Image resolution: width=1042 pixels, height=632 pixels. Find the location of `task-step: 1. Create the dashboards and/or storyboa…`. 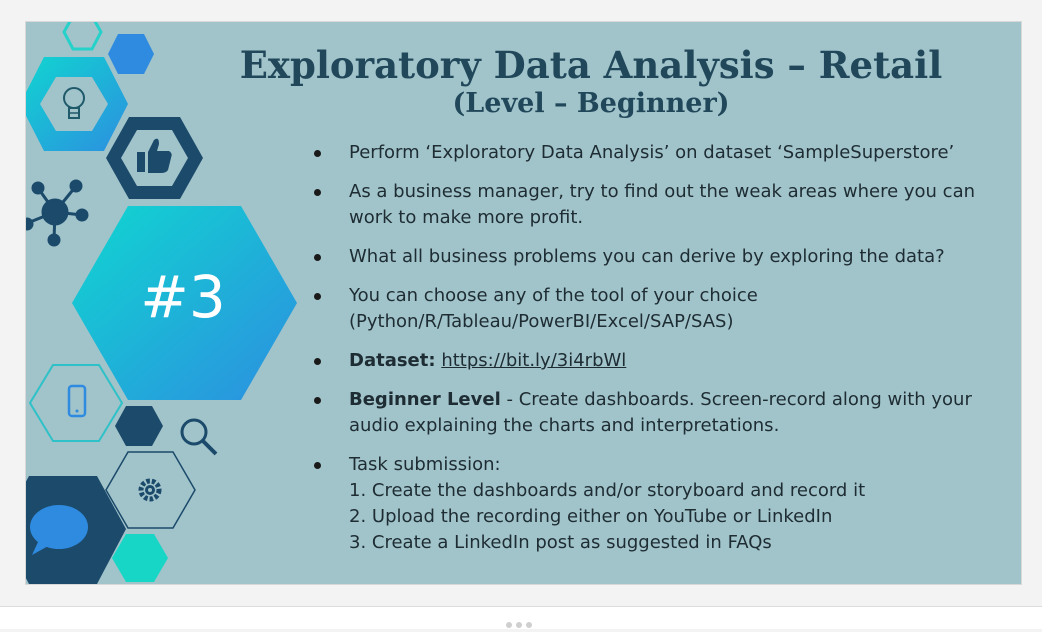

task-step: 1. Create the dashboards and/or storyboa… is located at coordinates (607, 490).